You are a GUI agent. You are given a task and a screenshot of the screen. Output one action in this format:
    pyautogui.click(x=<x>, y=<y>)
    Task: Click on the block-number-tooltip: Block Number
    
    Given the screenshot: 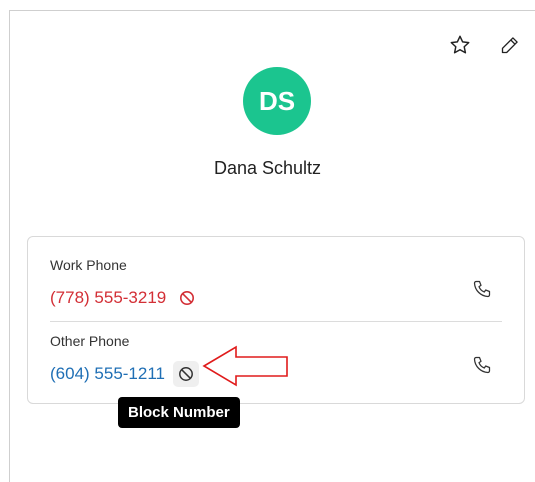 What is the action you would take?
    pyautogui.click(x=179, y=412)
    